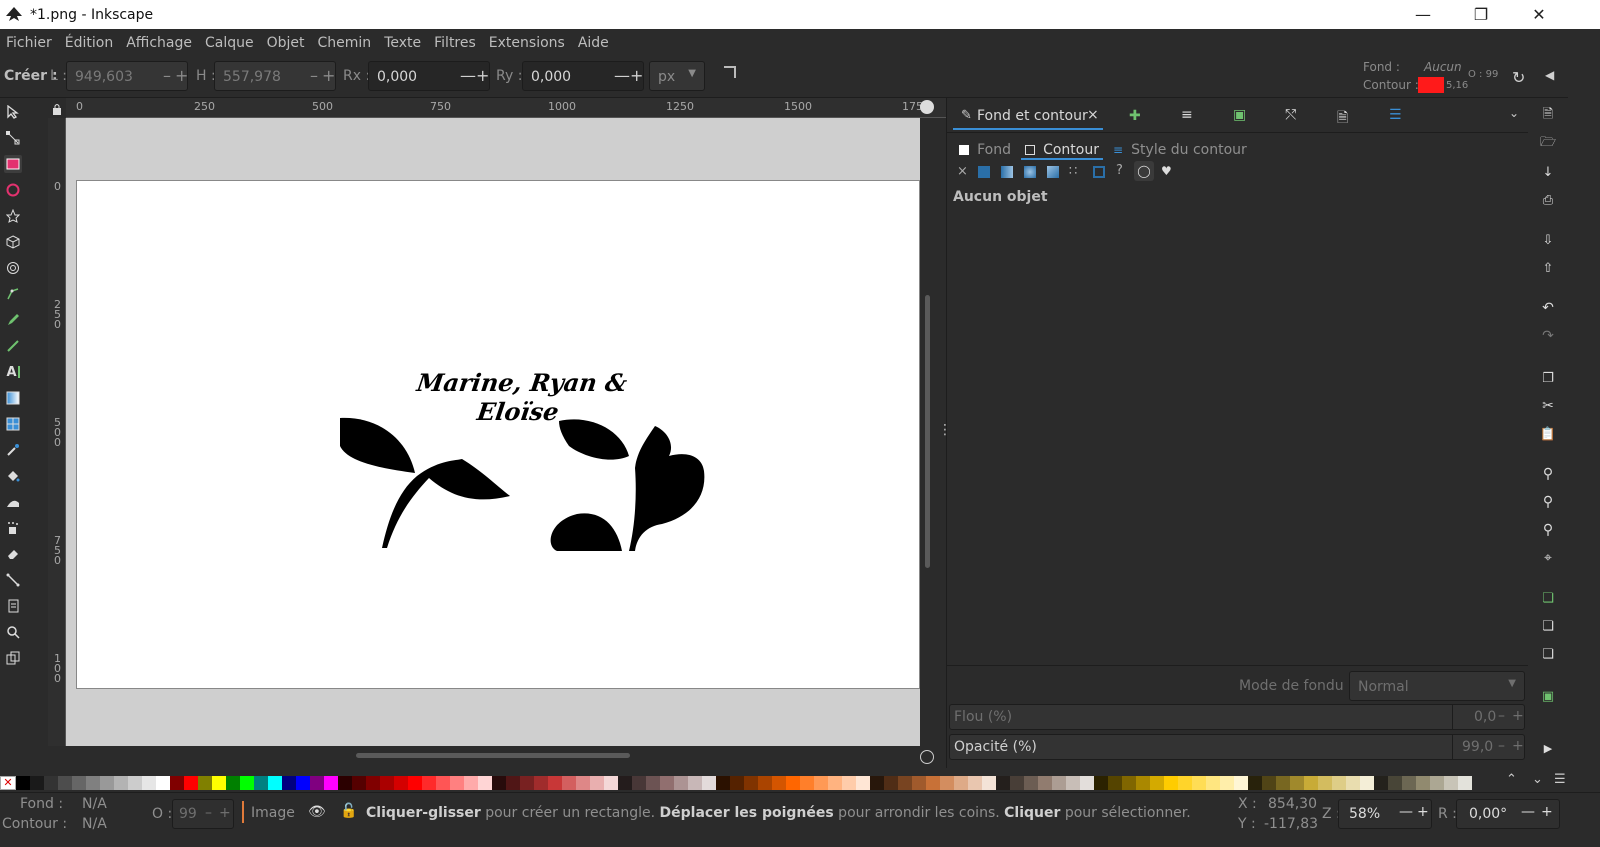 The height and width of the screenshot is (847, 1600). I want to click on spiral-tool-icon, so click(13, 268).